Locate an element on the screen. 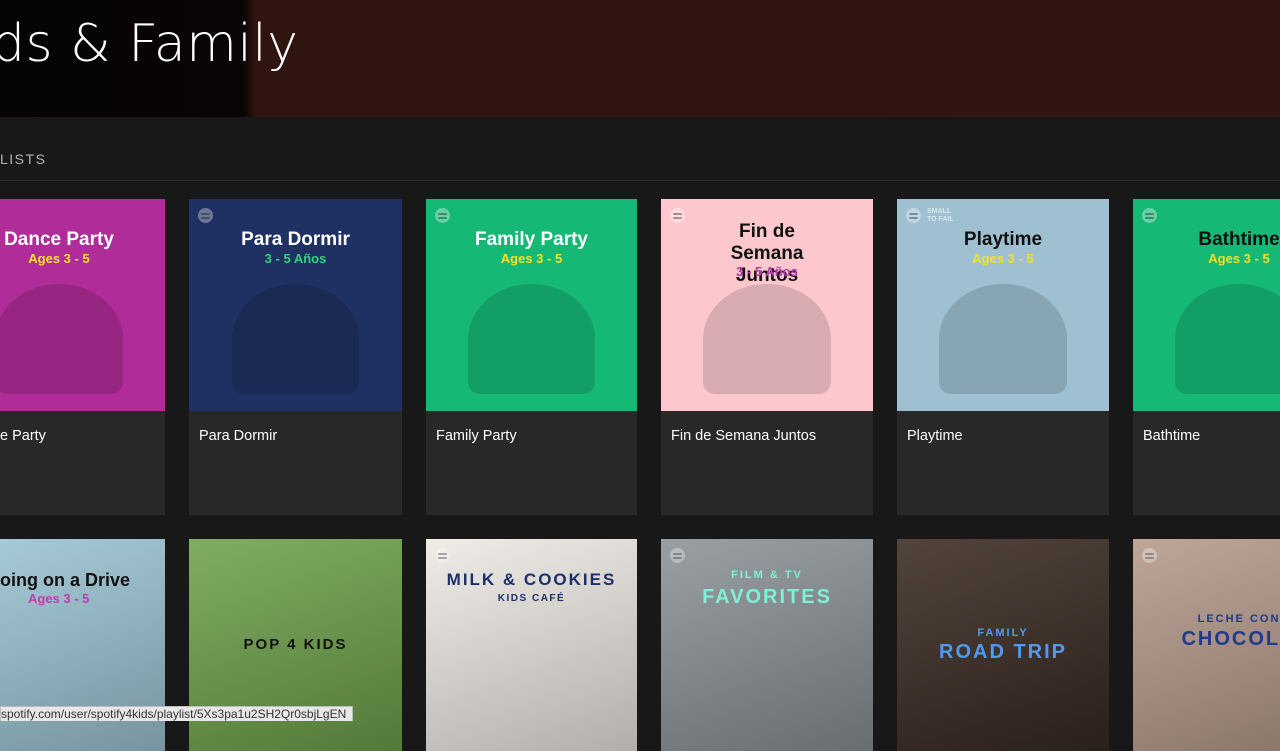 This screenshot has height=751, width=1280. page-title: ds & Family is located at coordinates (149, 44).